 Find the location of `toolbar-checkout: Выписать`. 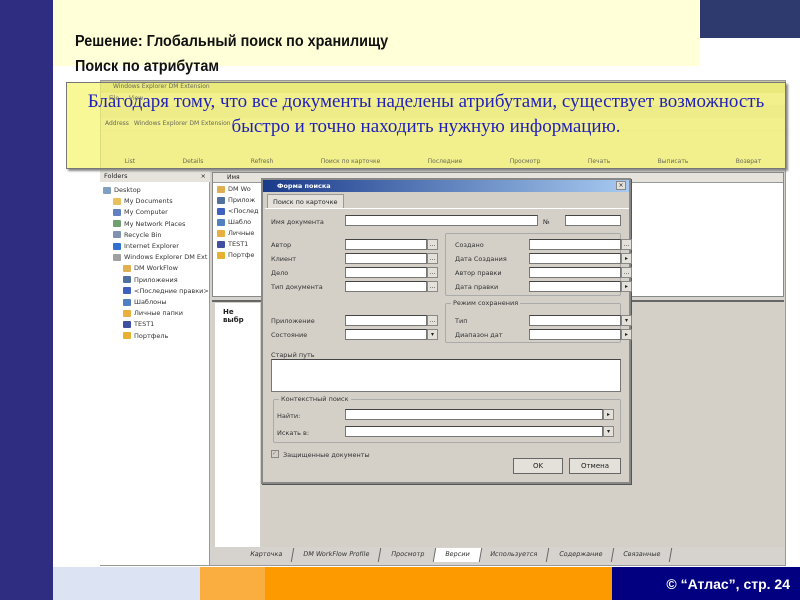

toolbar-checkout: Выписать is located at coordinates (673, 161).